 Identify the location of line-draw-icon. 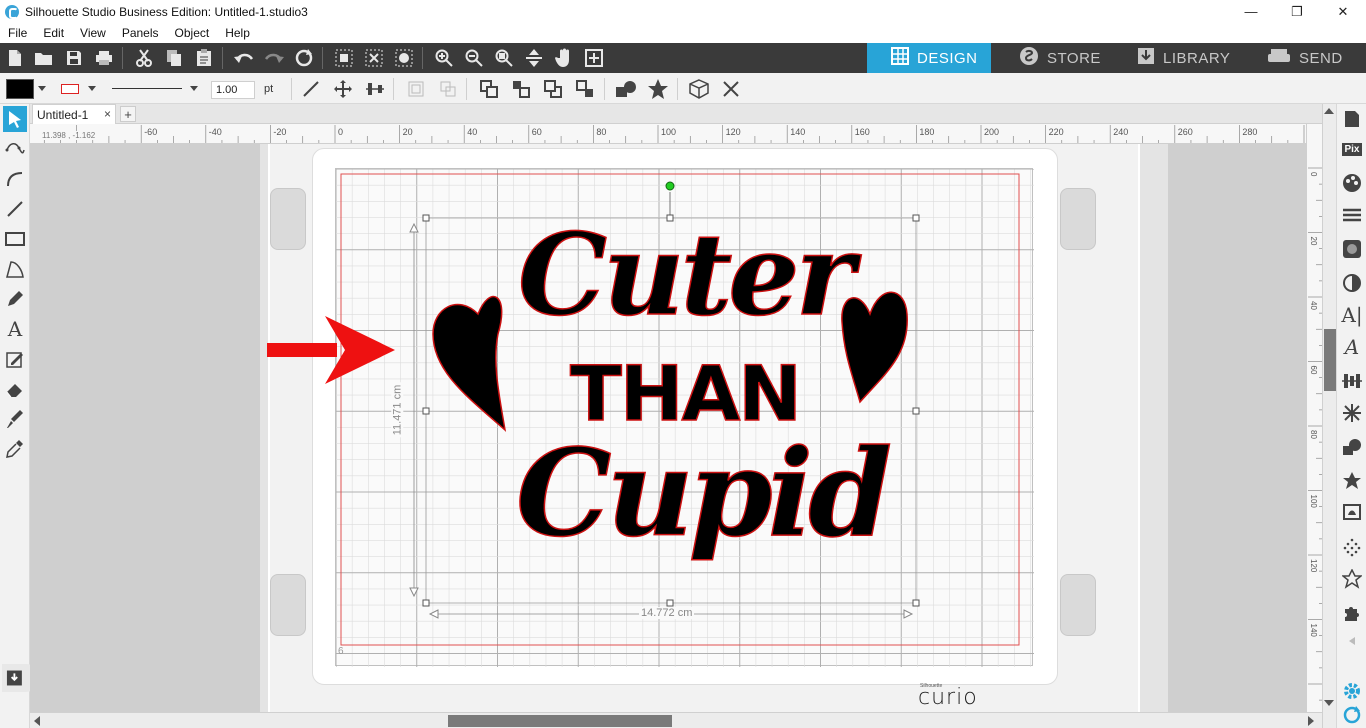
(15, 209).